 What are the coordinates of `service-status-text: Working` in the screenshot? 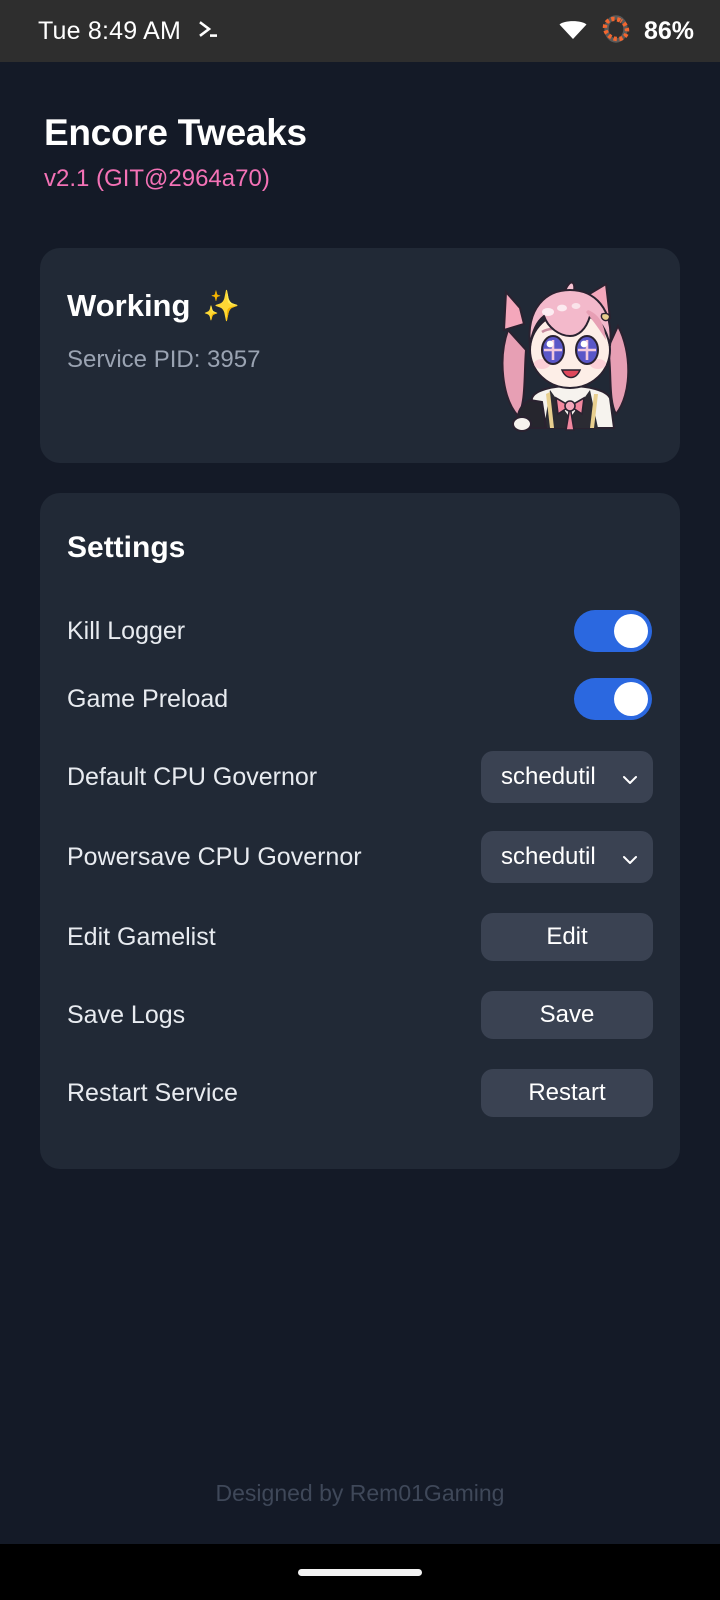 It's located at (129, 305).